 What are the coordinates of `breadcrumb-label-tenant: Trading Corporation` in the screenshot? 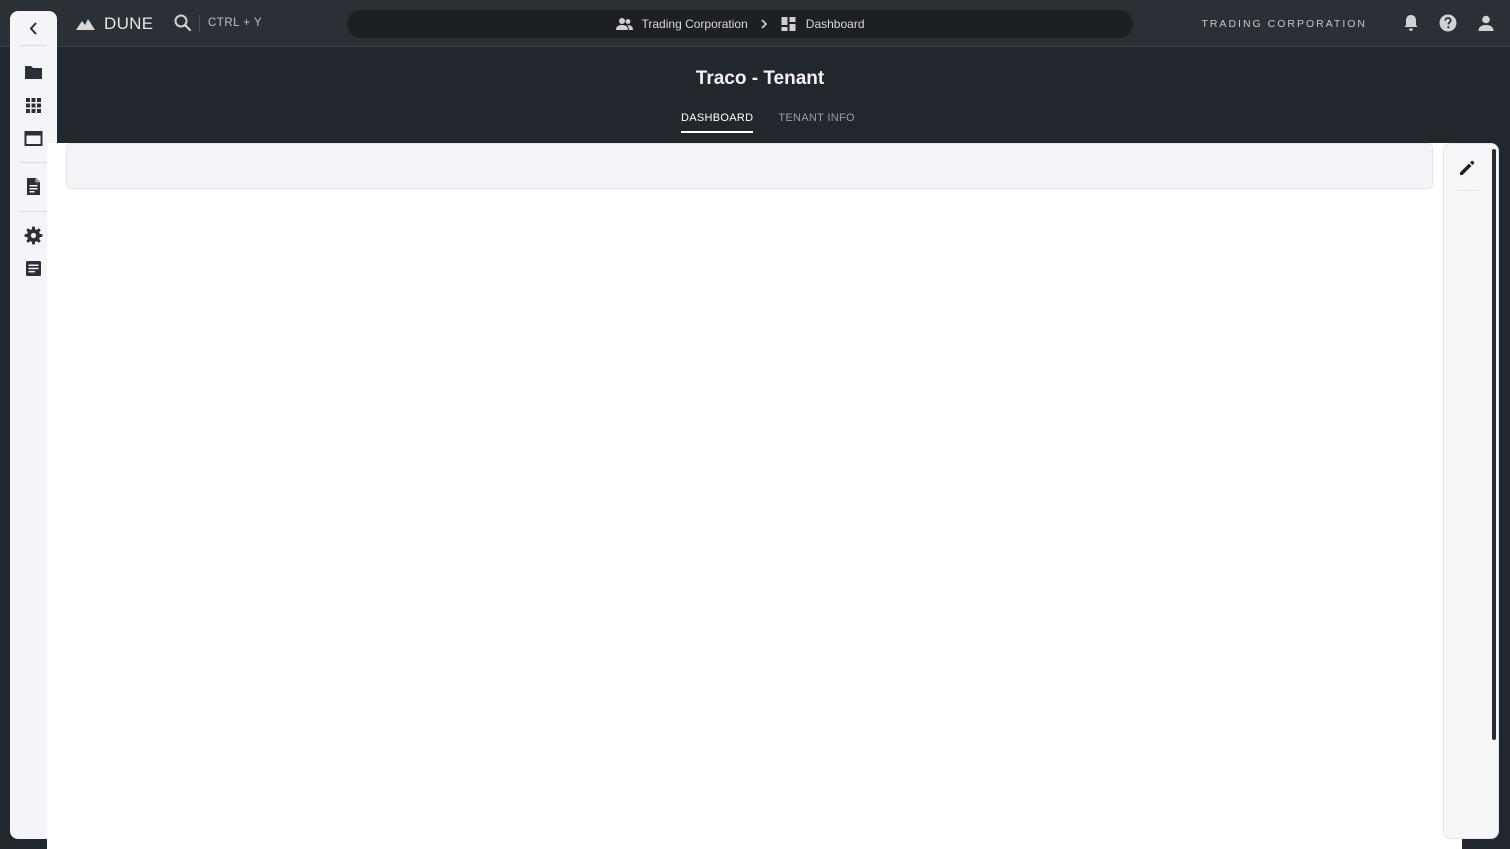 It's located at (694, 24).